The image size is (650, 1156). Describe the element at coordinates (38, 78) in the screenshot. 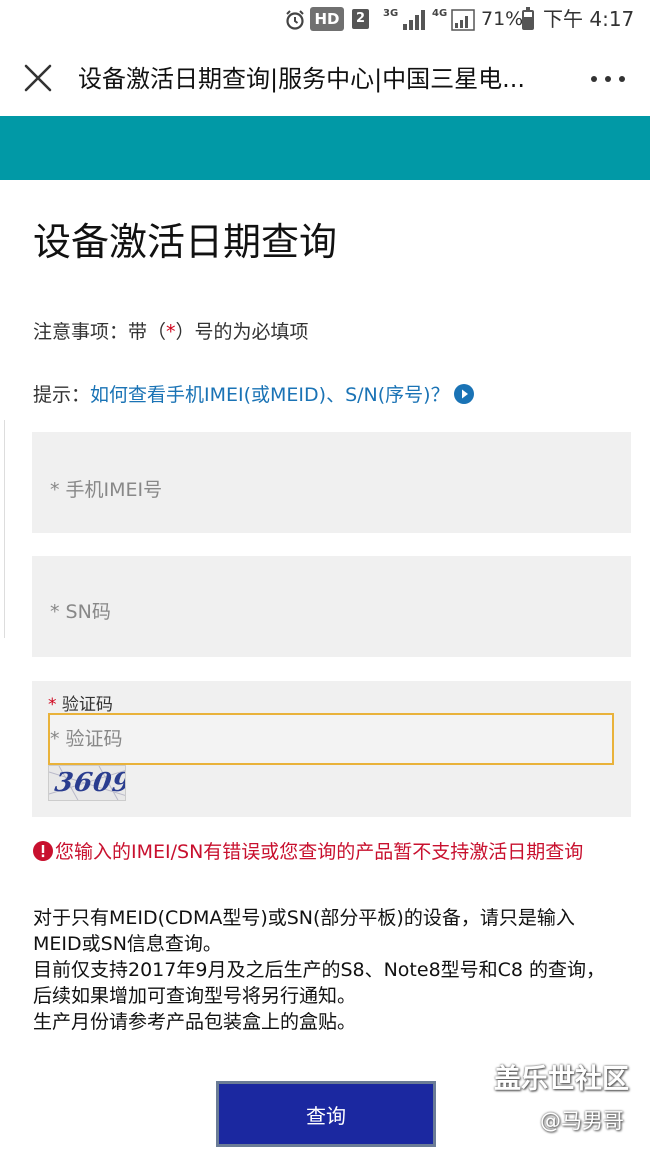

I see `close-icon` at that location.